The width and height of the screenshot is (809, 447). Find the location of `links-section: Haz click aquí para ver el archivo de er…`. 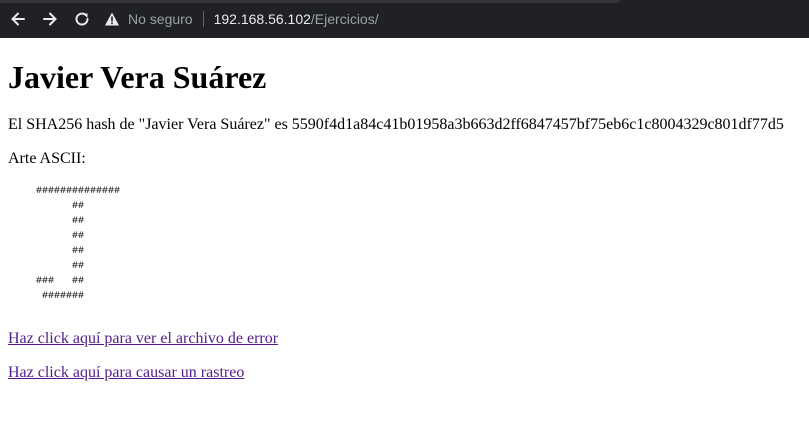

links-section: Haz click aquí para ver el archivo de er… is located at coordinates (404, 356).